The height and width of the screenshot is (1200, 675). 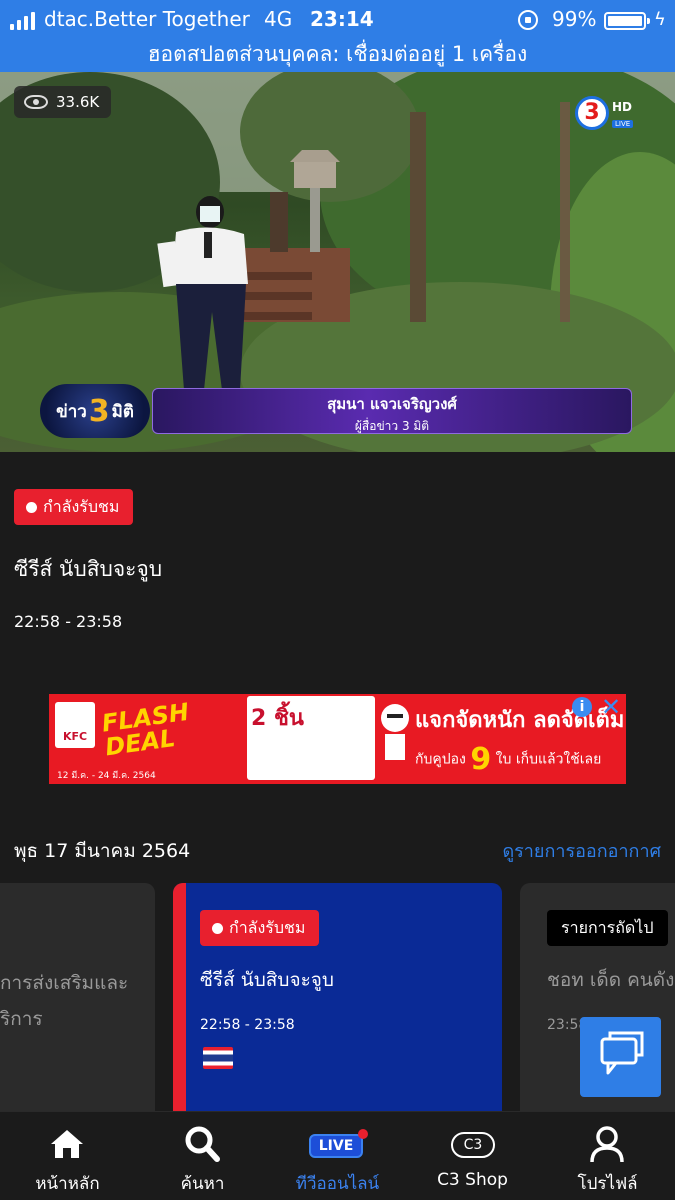 I want to click on channel-hd-label: HD, so click(x=622, y=107).